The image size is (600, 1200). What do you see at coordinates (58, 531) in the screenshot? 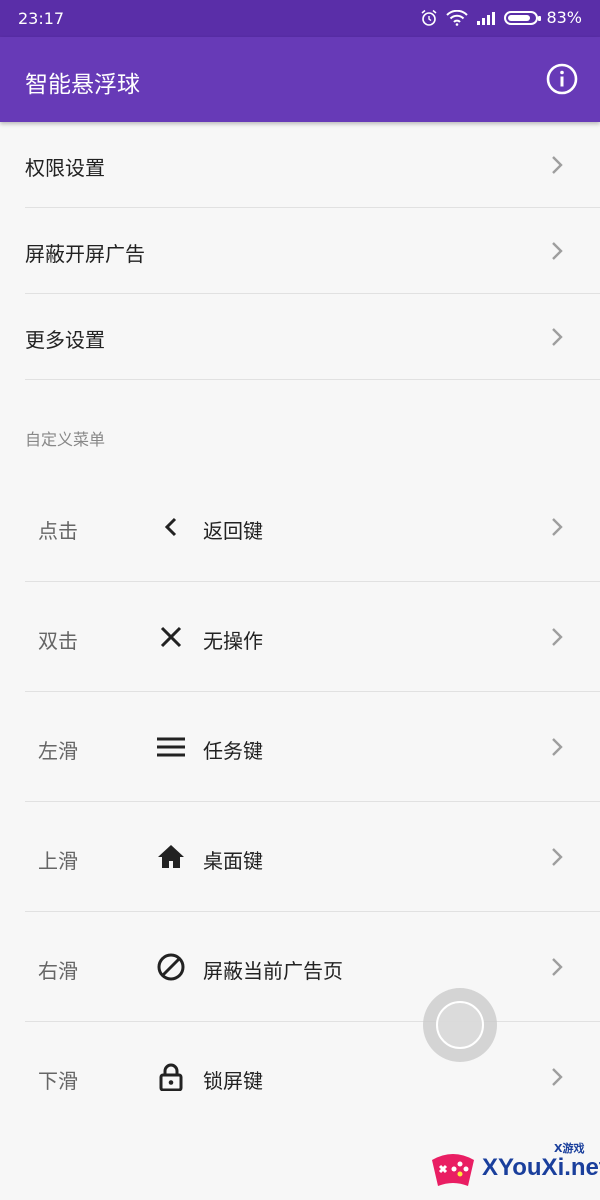
I see `gesture-label: 点击` at bounding box center [58, 531].